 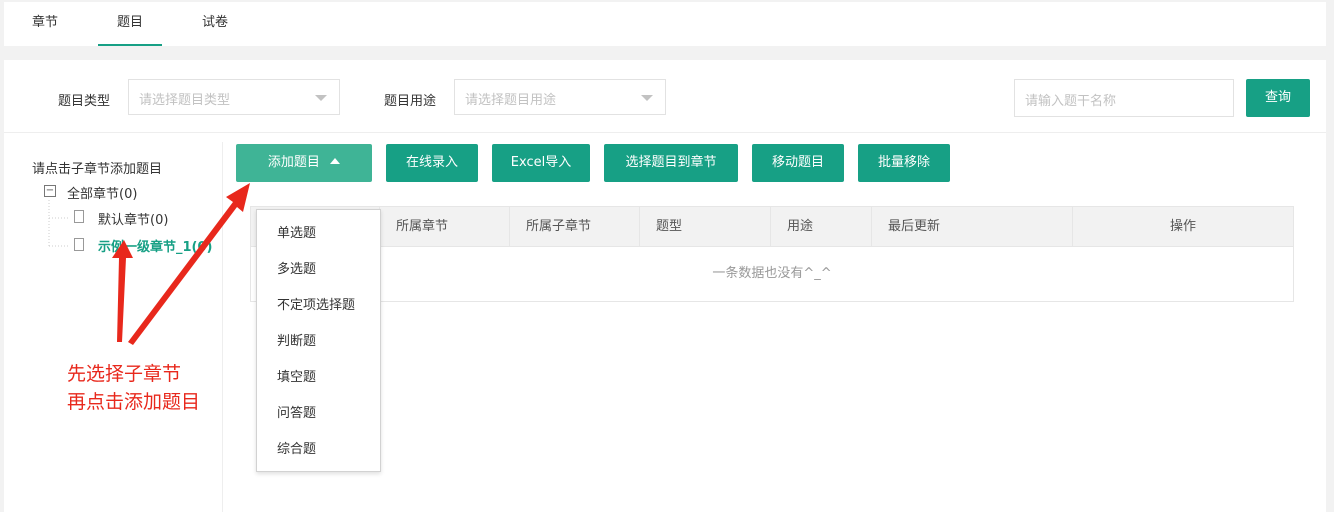 I want to click on annotation-line-2: 再点击添加题目, so click(x=134, y=402).